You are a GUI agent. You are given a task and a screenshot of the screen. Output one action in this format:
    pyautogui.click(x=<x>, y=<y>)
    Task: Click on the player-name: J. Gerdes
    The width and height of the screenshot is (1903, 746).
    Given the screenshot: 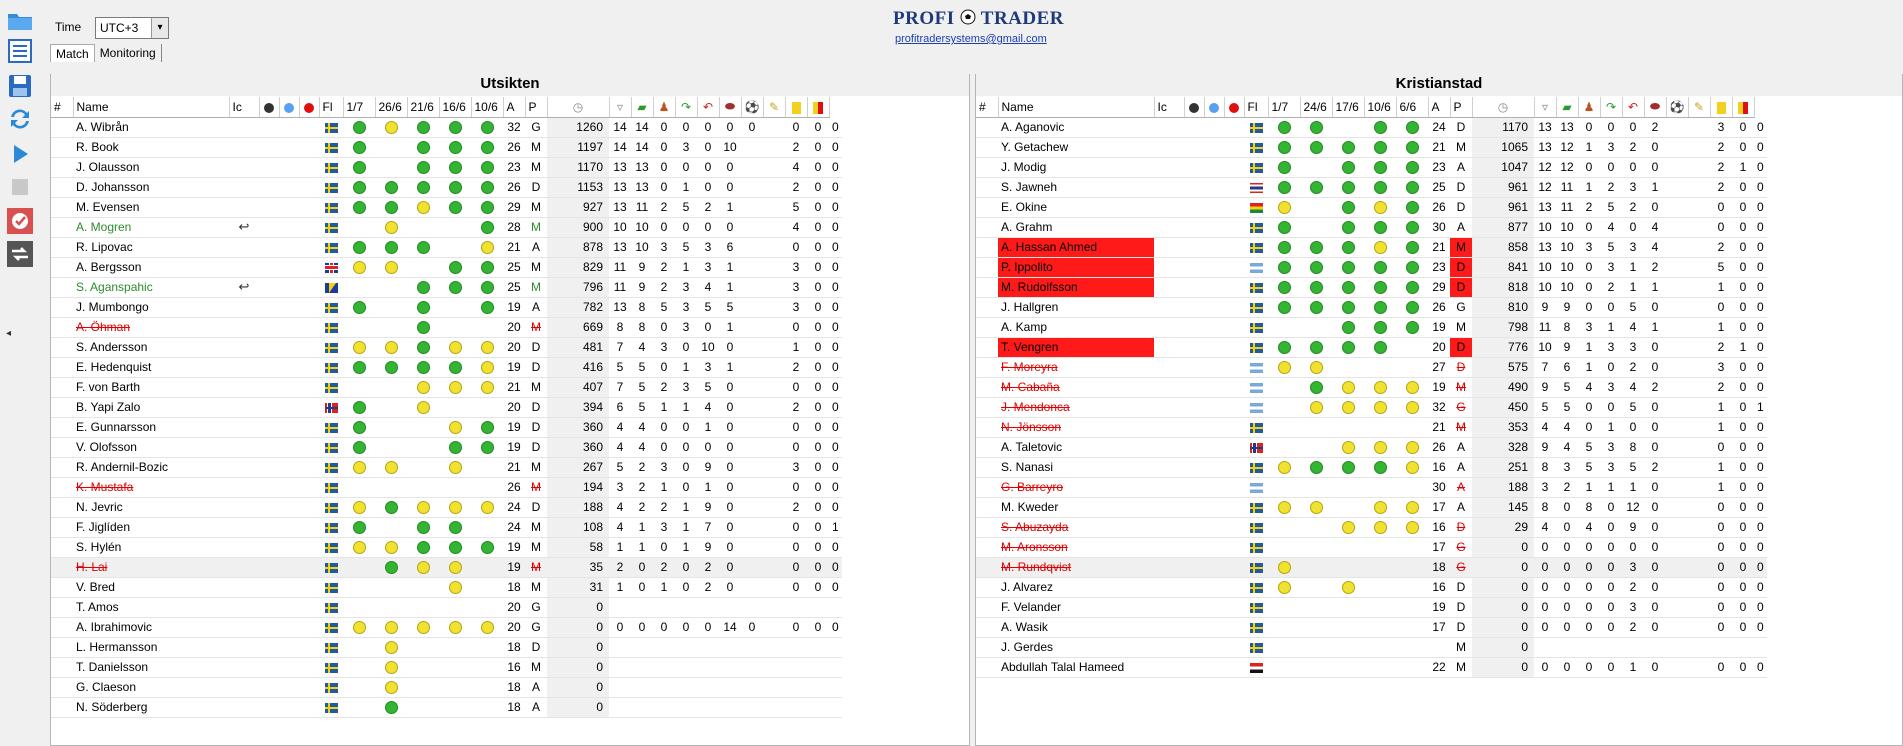 What is the action you would take?
    pyautogui.click(x=1076, y=647)
    